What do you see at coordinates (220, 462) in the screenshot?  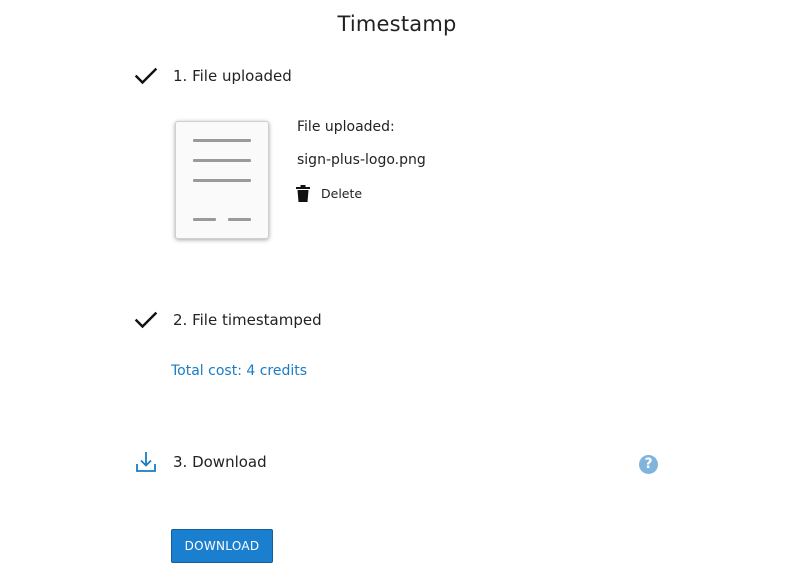 I see `step-3-label: 3. Download` at bounding box center [220, 462].